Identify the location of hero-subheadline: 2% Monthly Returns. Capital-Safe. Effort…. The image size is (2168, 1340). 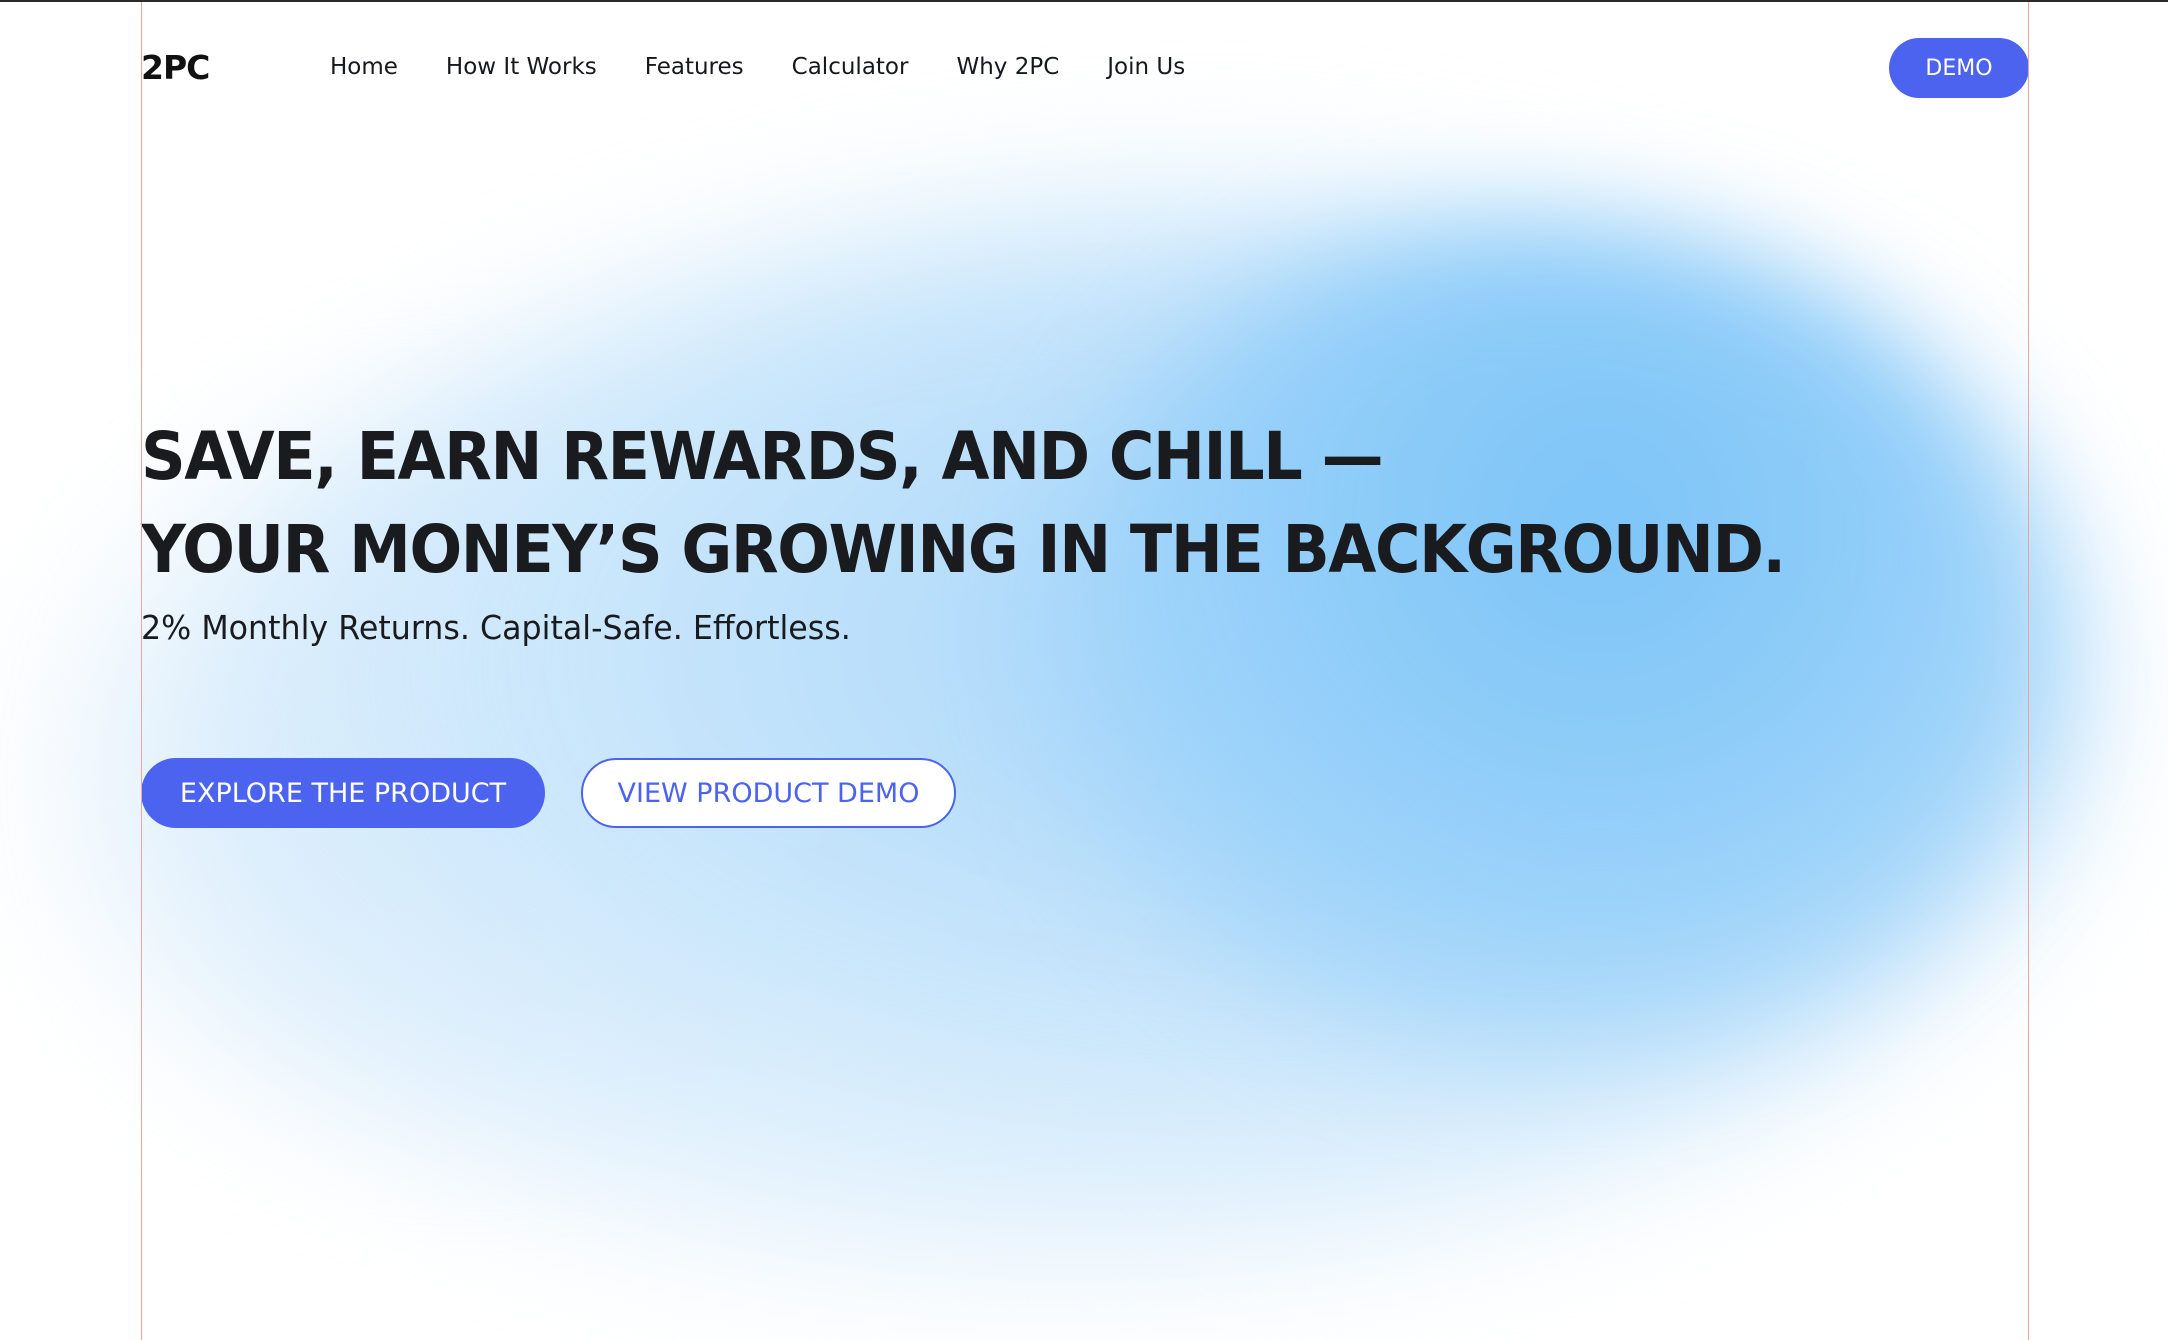
(496, 627).